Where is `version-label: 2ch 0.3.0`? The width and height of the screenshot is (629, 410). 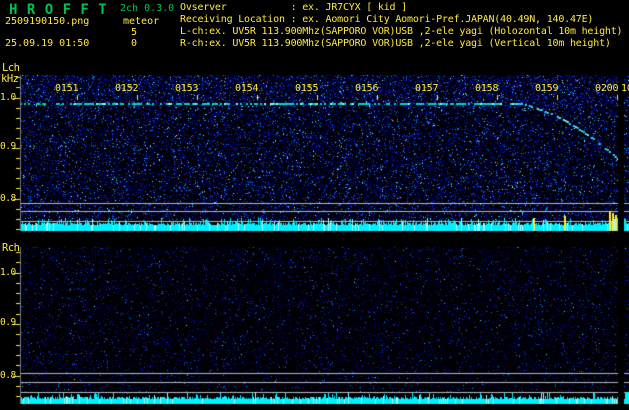 version-label: 2ch 0.3.0 is located at coordinates (147, 8).